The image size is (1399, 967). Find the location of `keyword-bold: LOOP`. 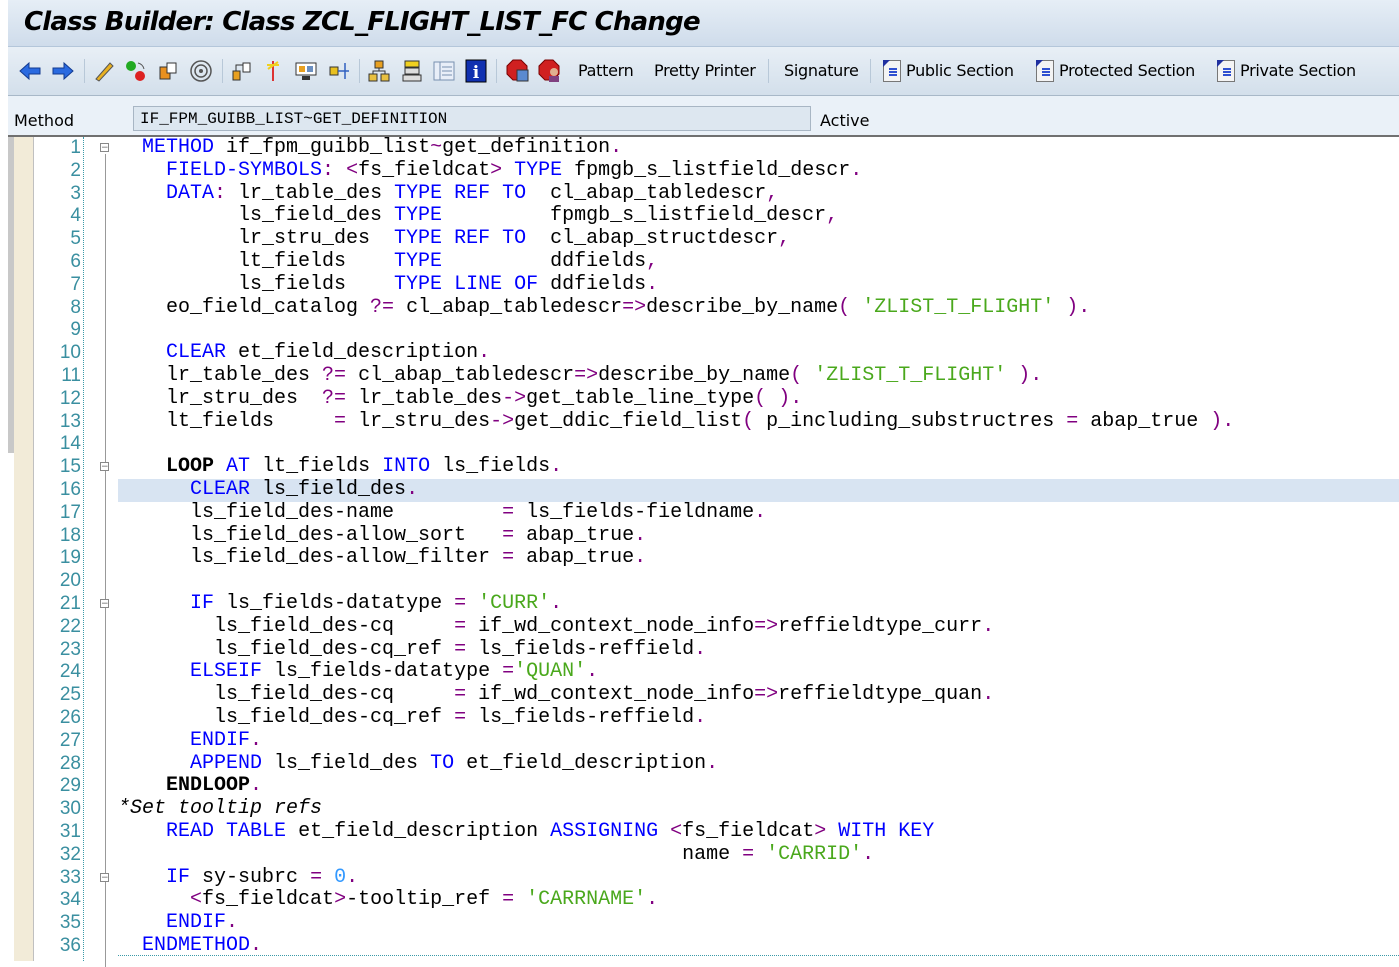

keyword-bold: LOOP is located at coordinates (190, 467).